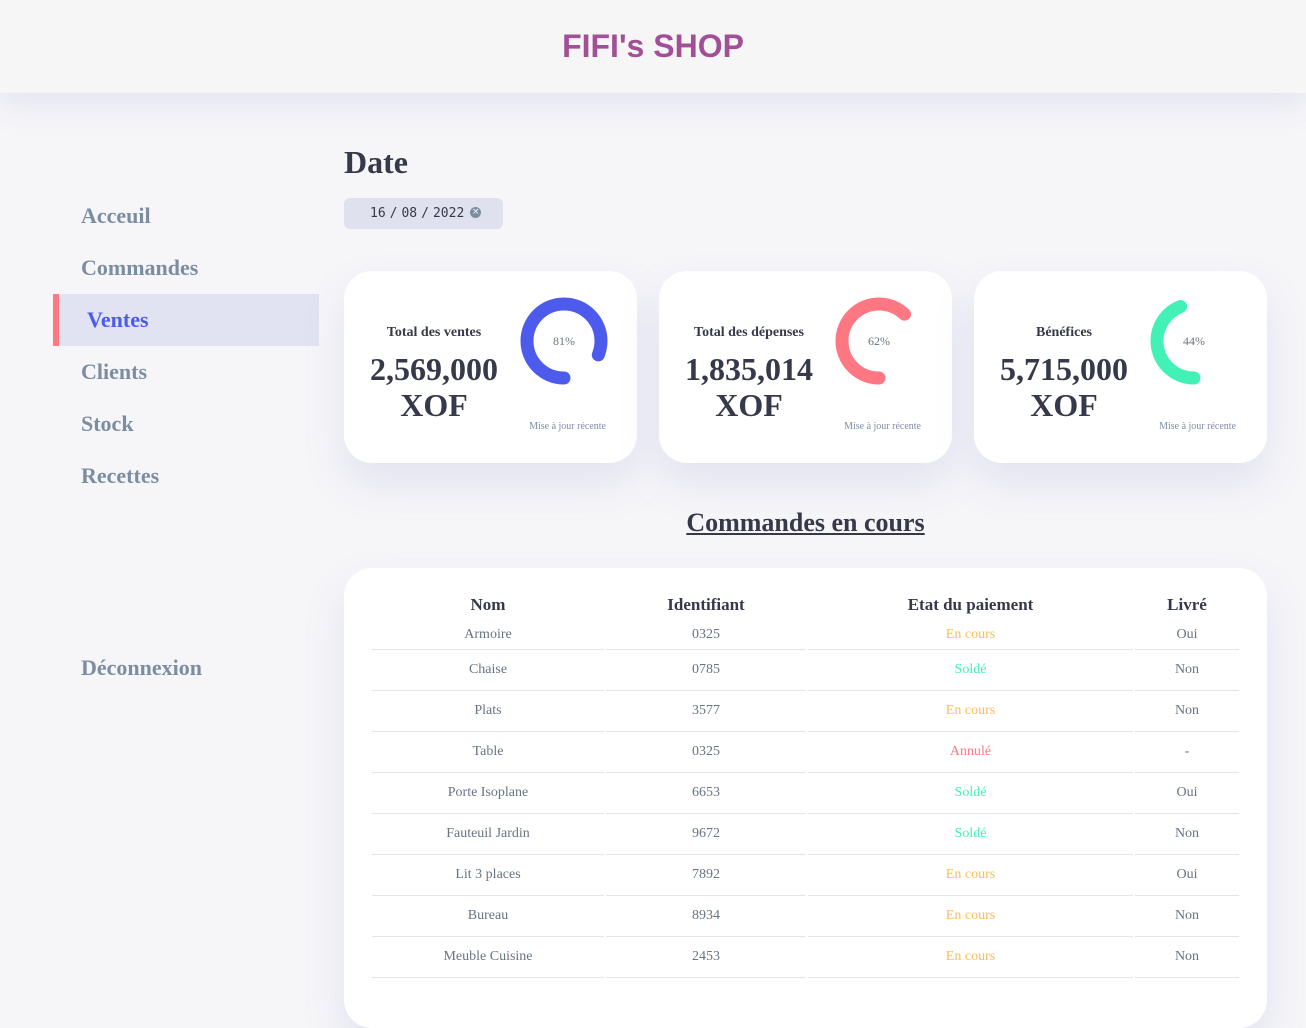 This screenshot has height=1028, width=1306. What do you see at coordinates (488, 604) in the screenshot?
I see `column-header-nom: Nom` at bounding box center [488, 604].